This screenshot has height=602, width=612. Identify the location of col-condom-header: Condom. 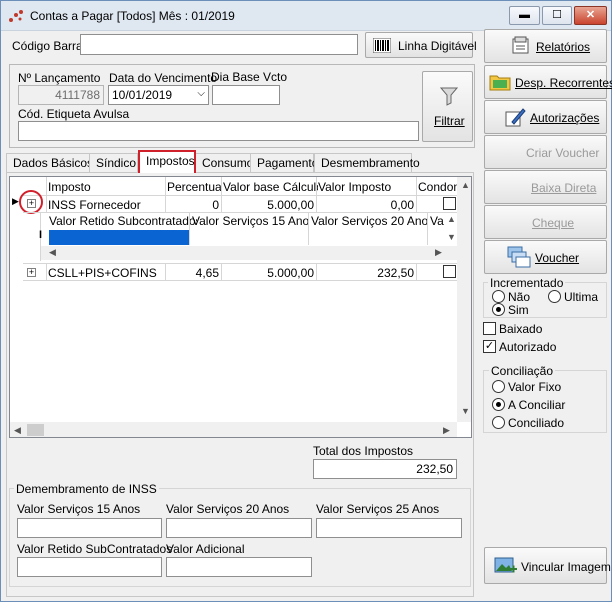
(438, 187).